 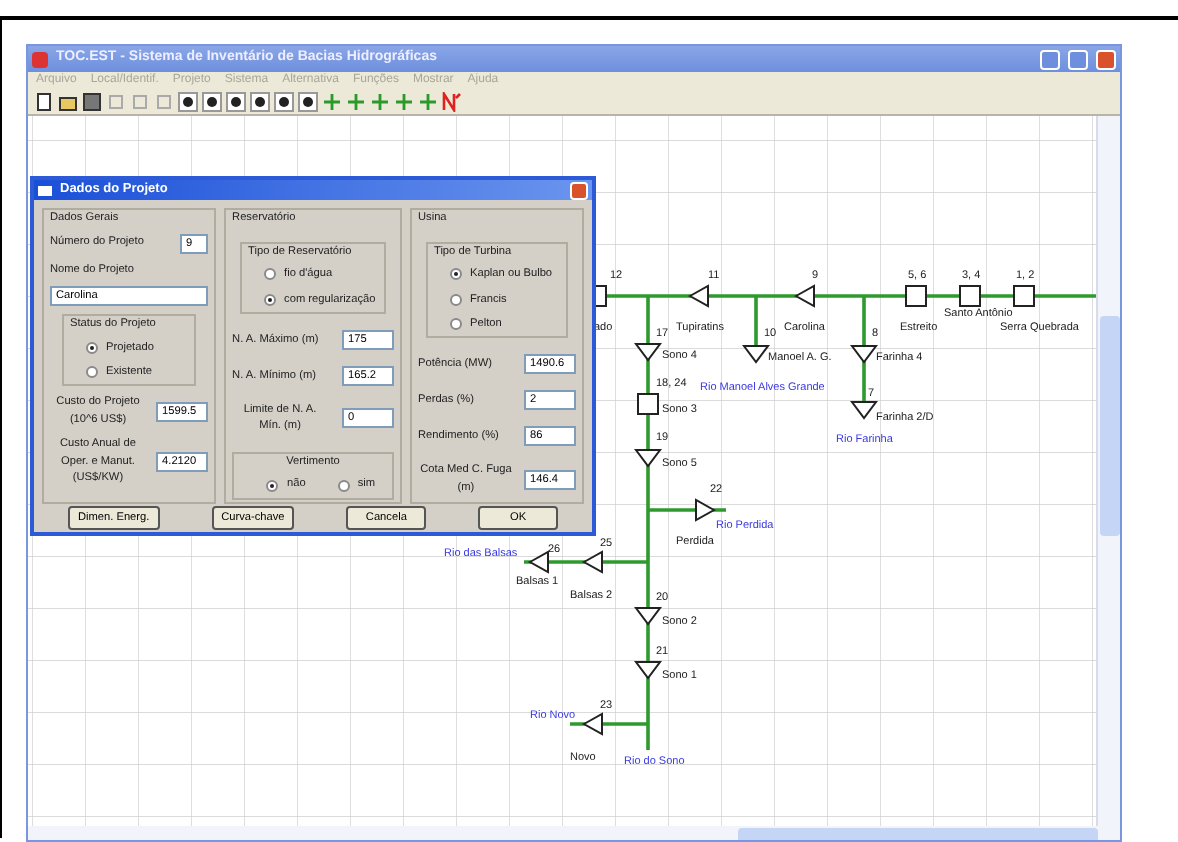 I want to click on minimize-icon, so click(x=1050, y=59).